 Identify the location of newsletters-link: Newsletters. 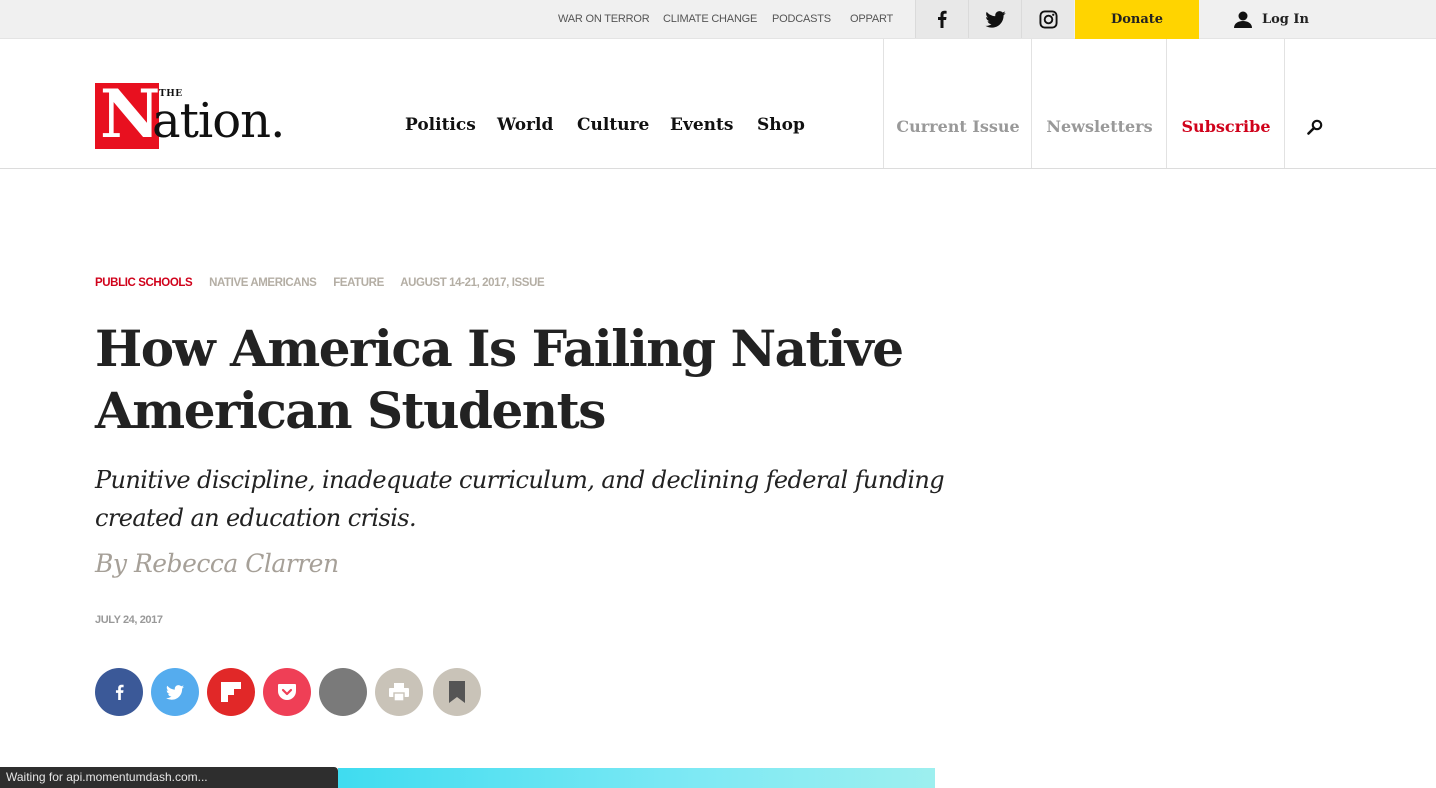
(1099, 103).